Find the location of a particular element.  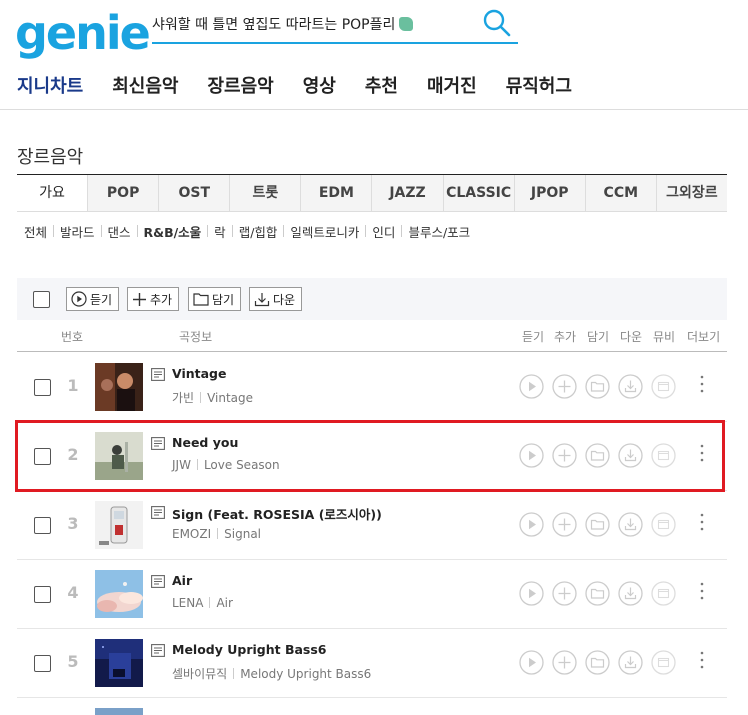

search-input: 샤워할 때 틀면 옆집도 따라트는 POP플리 is located at coordinates (283, 24).